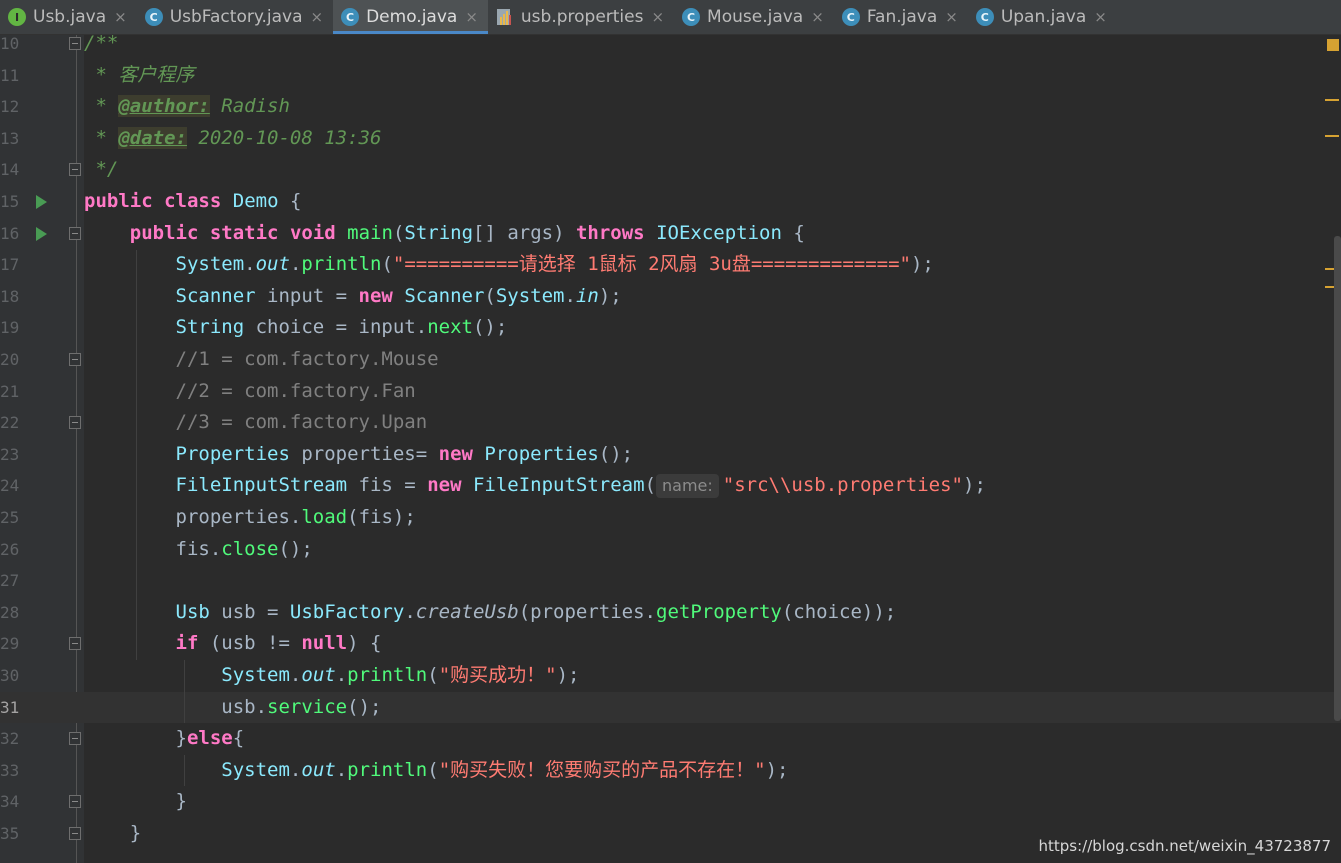  I want to click on code-line: 14 */, so click(670, 170).